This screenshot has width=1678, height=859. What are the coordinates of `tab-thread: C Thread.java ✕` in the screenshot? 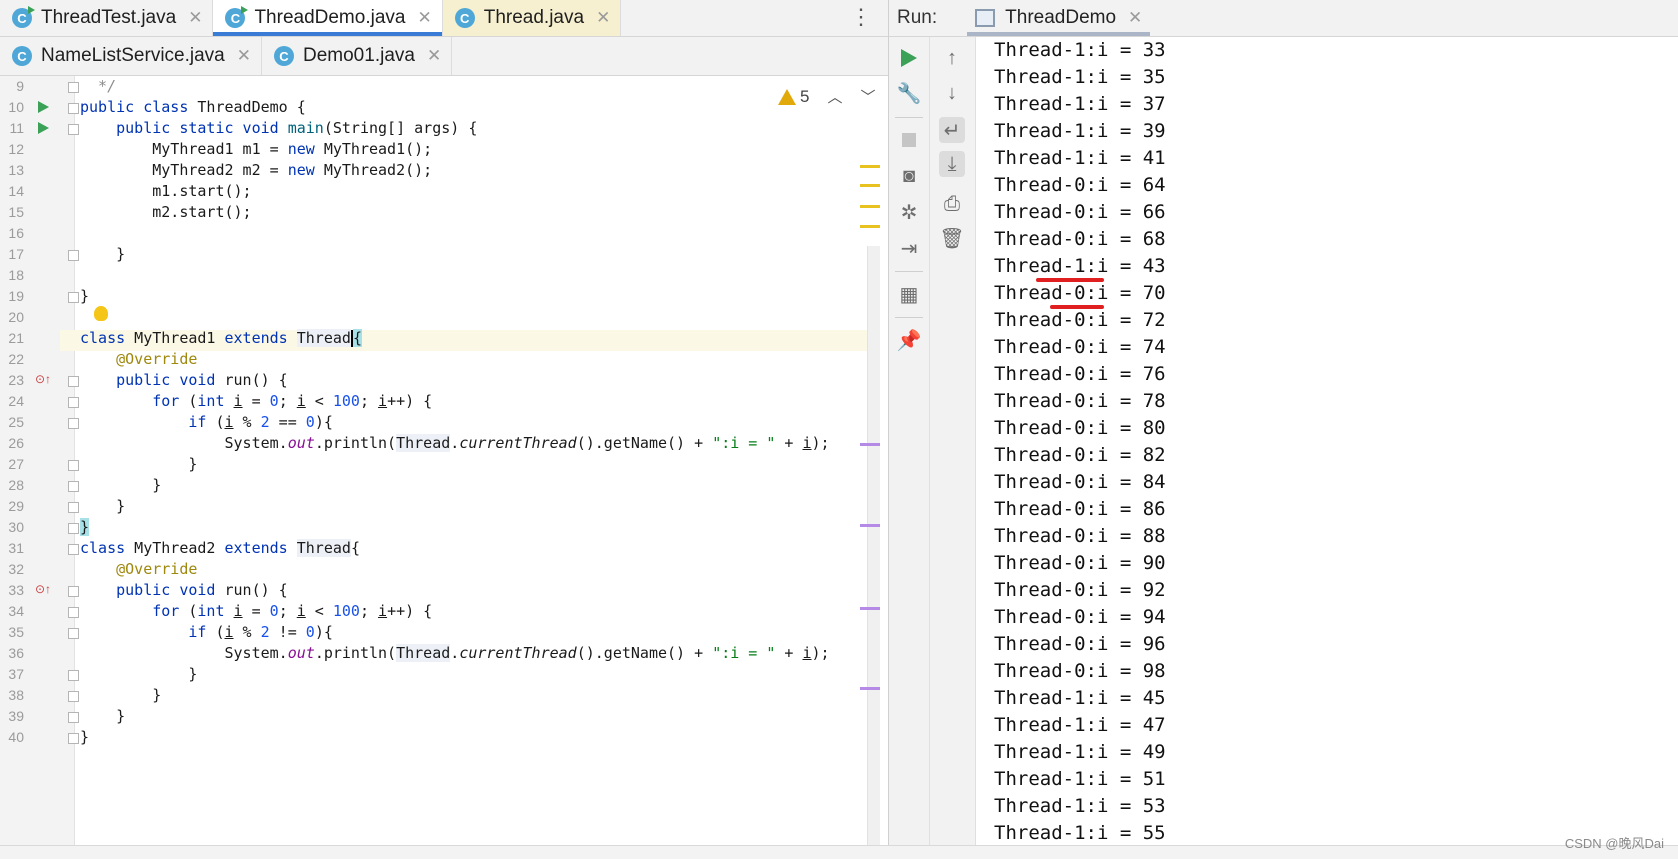 It's located at (532, 18).